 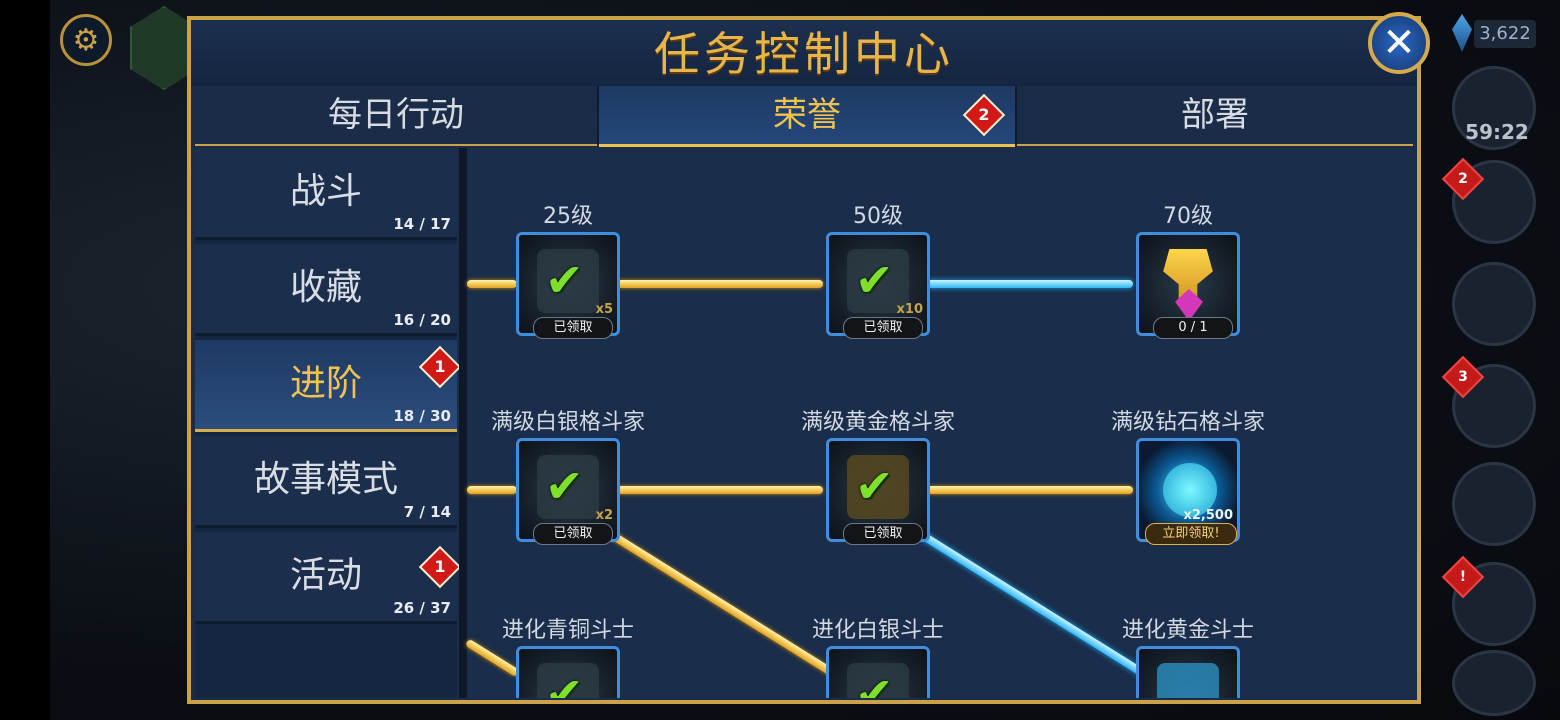 I want to click on node-label: 满级白银格斗家, so click(x=567, y=422).